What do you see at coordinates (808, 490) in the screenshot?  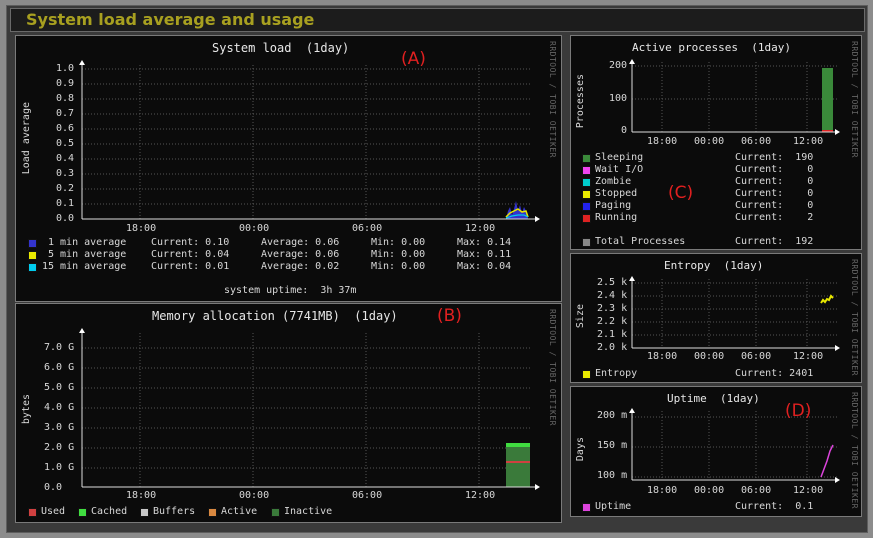 I see `uptime-xtick: 12:00` at bounding box center [808, 490].